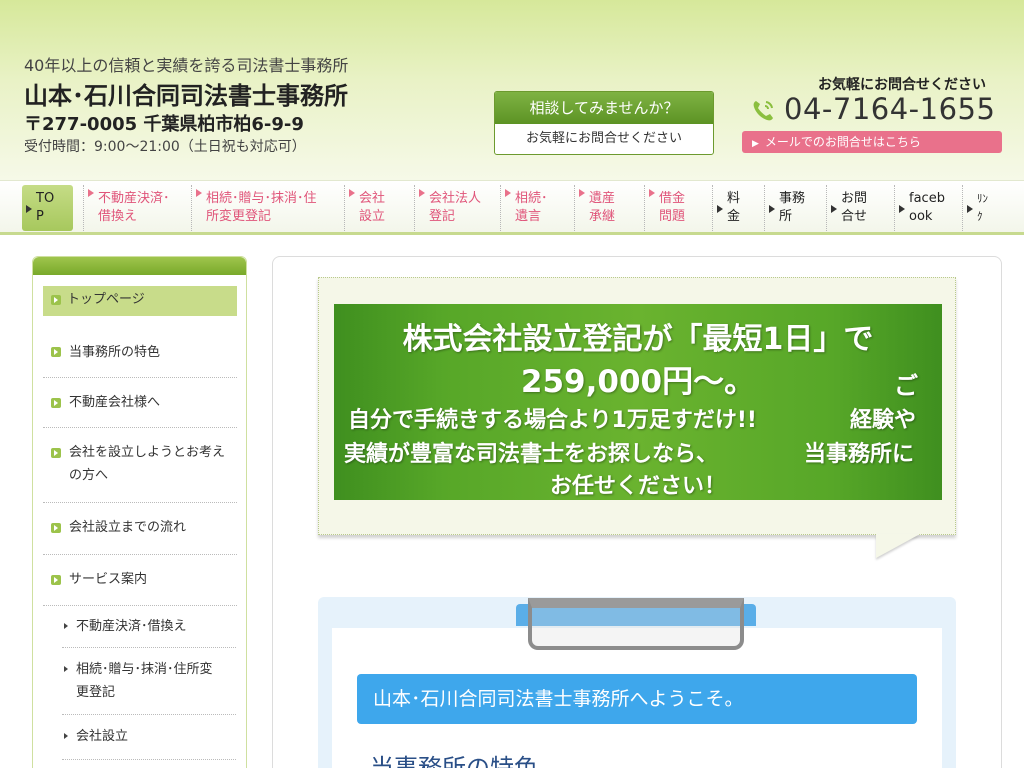 The image size is (1024, 768). I want to click on consult-box: 相談してみませんか？ お気軽にお問合せください, so click(604, 123).